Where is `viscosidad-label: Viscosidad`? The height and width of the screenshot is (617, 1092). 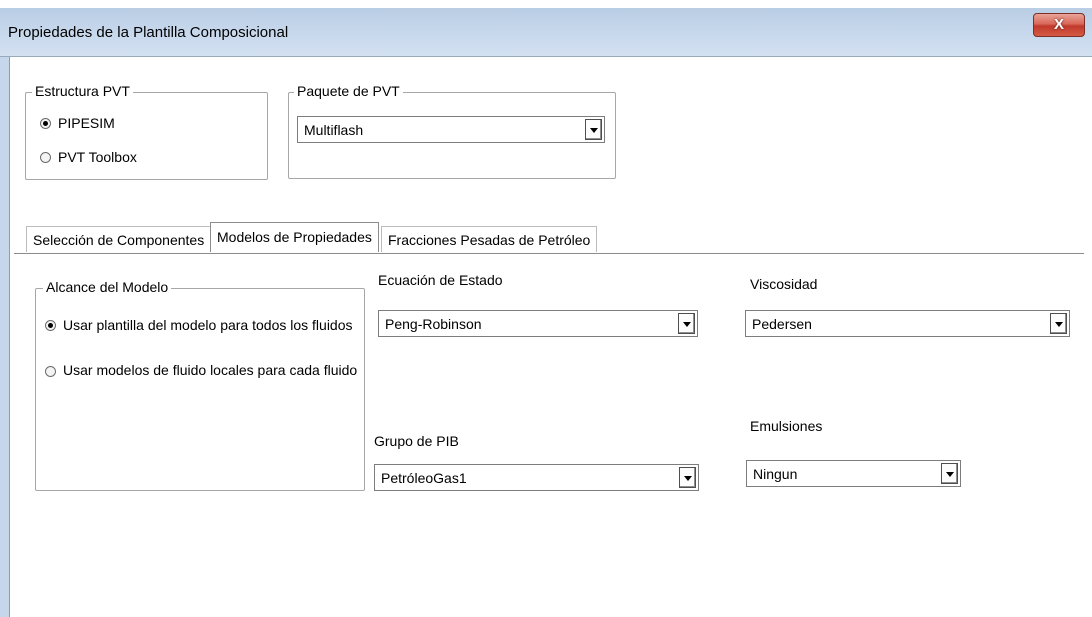 viscosidad-label: Viscosidad is located at coordinates (784, 284).